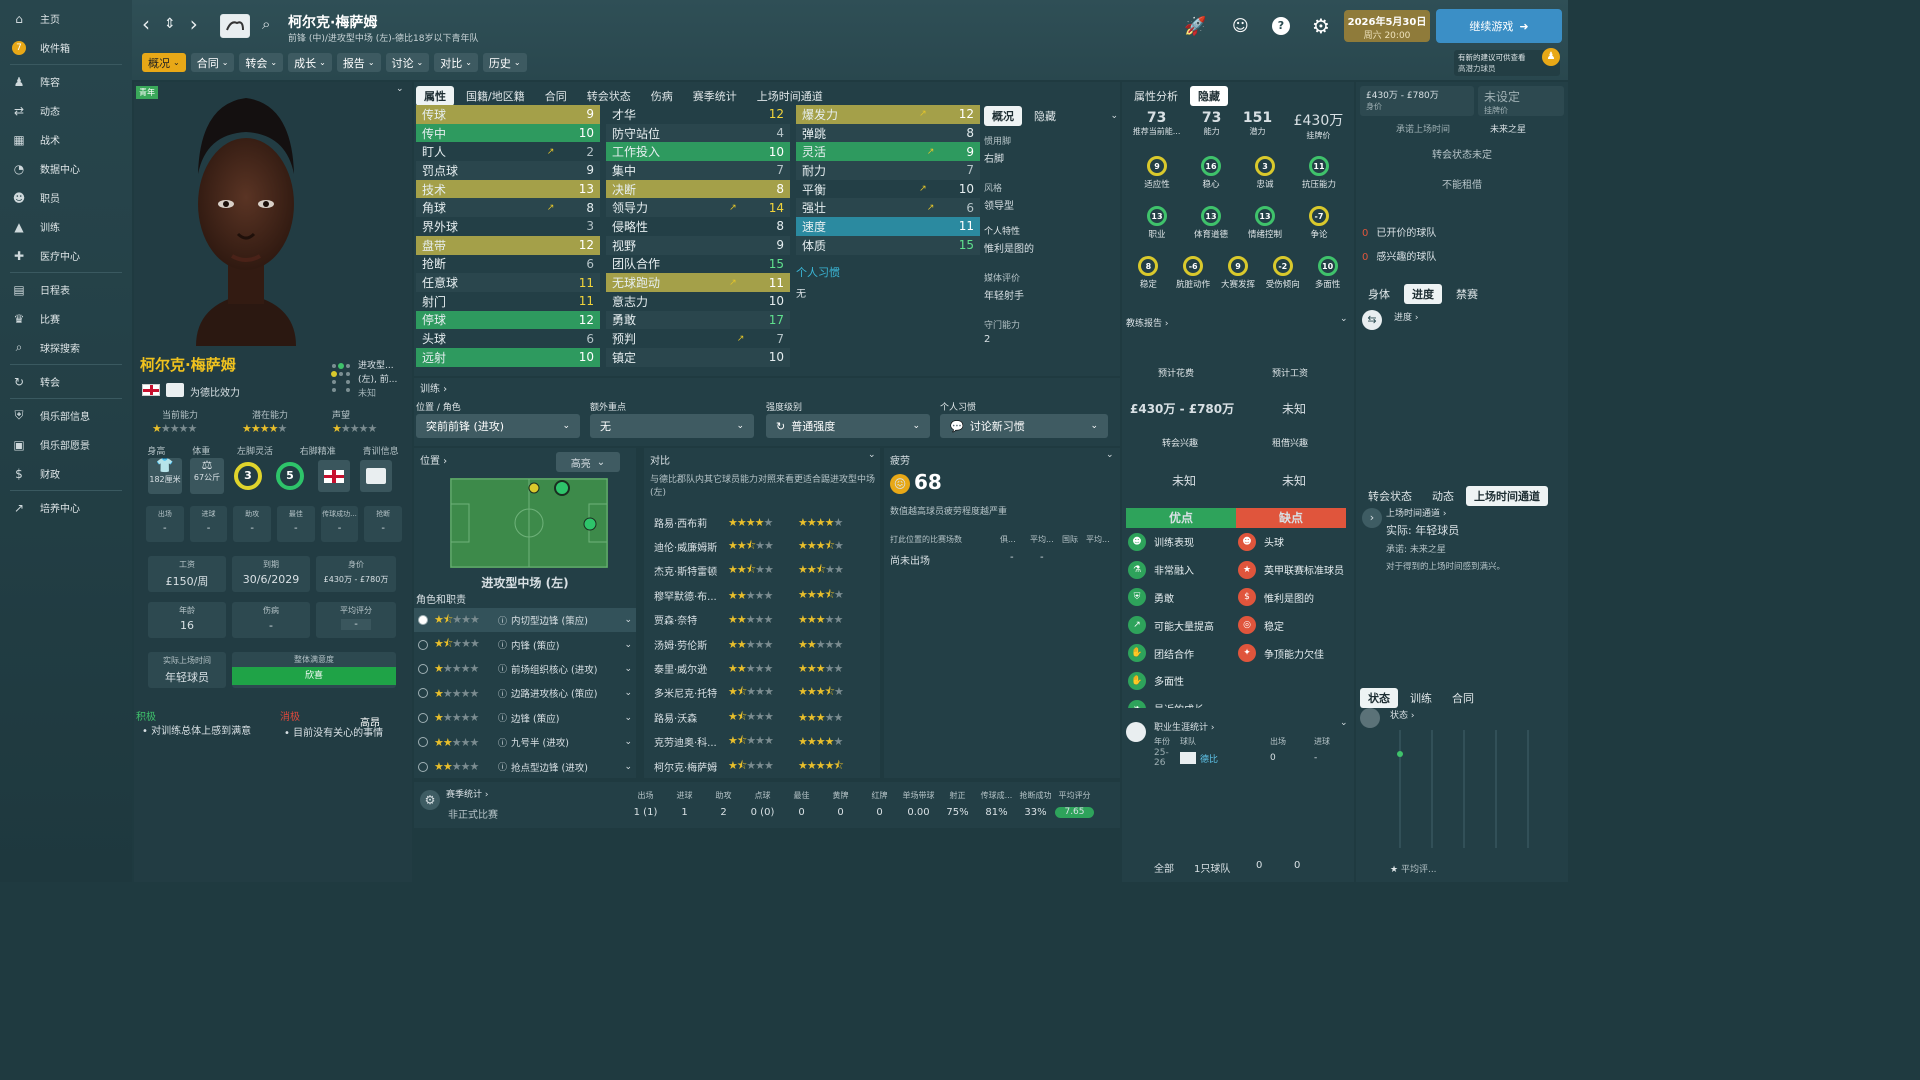 This screenshot has height=1080, width=1920. What do you see at coordinates (407, 62) in the screenshot?
I see `tab-5: 讨论 ⌄` at bounding box center [407, 62].